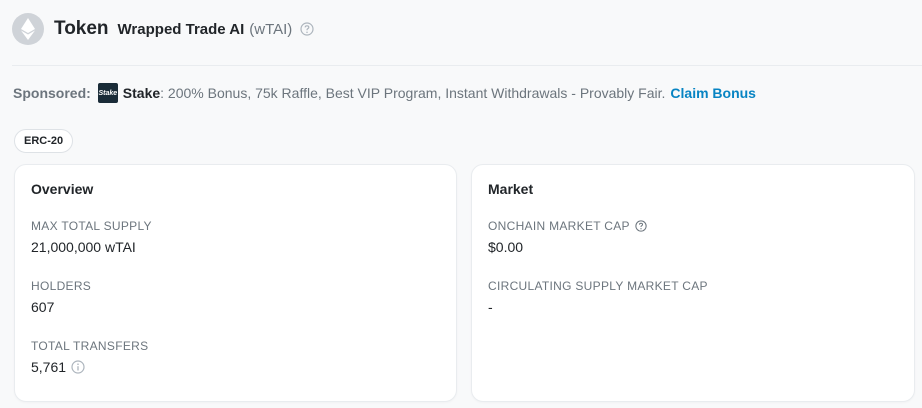 The width and height of the screenshot is (922, 408). I want to click on circulating-supply-market-cap-label: CIRCULATING SUPPLY MARKET CAP, so click(598, 286).